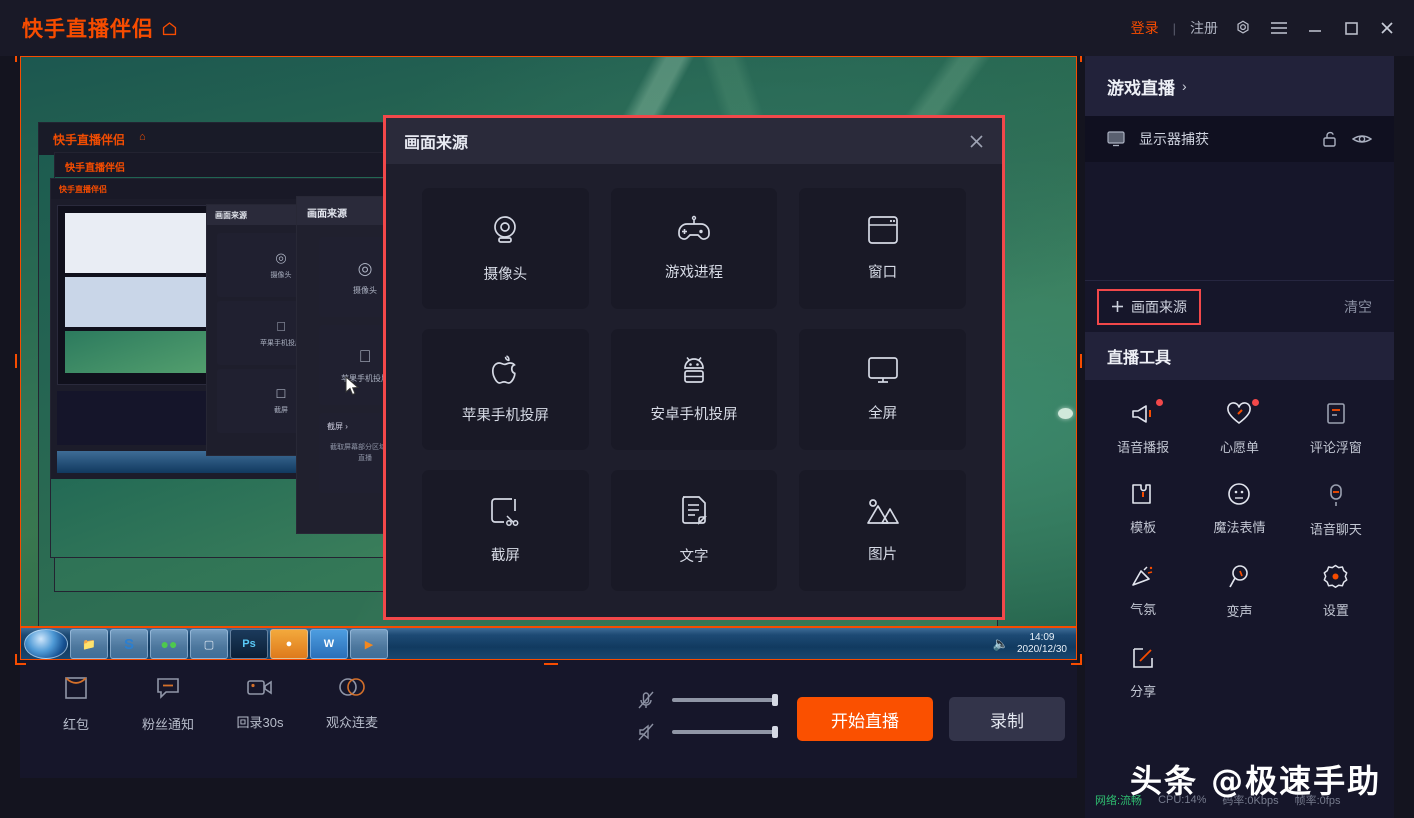 This screenshot has height=818, width=1414. I want to click on record-button: 录制, so click(1007, 719).